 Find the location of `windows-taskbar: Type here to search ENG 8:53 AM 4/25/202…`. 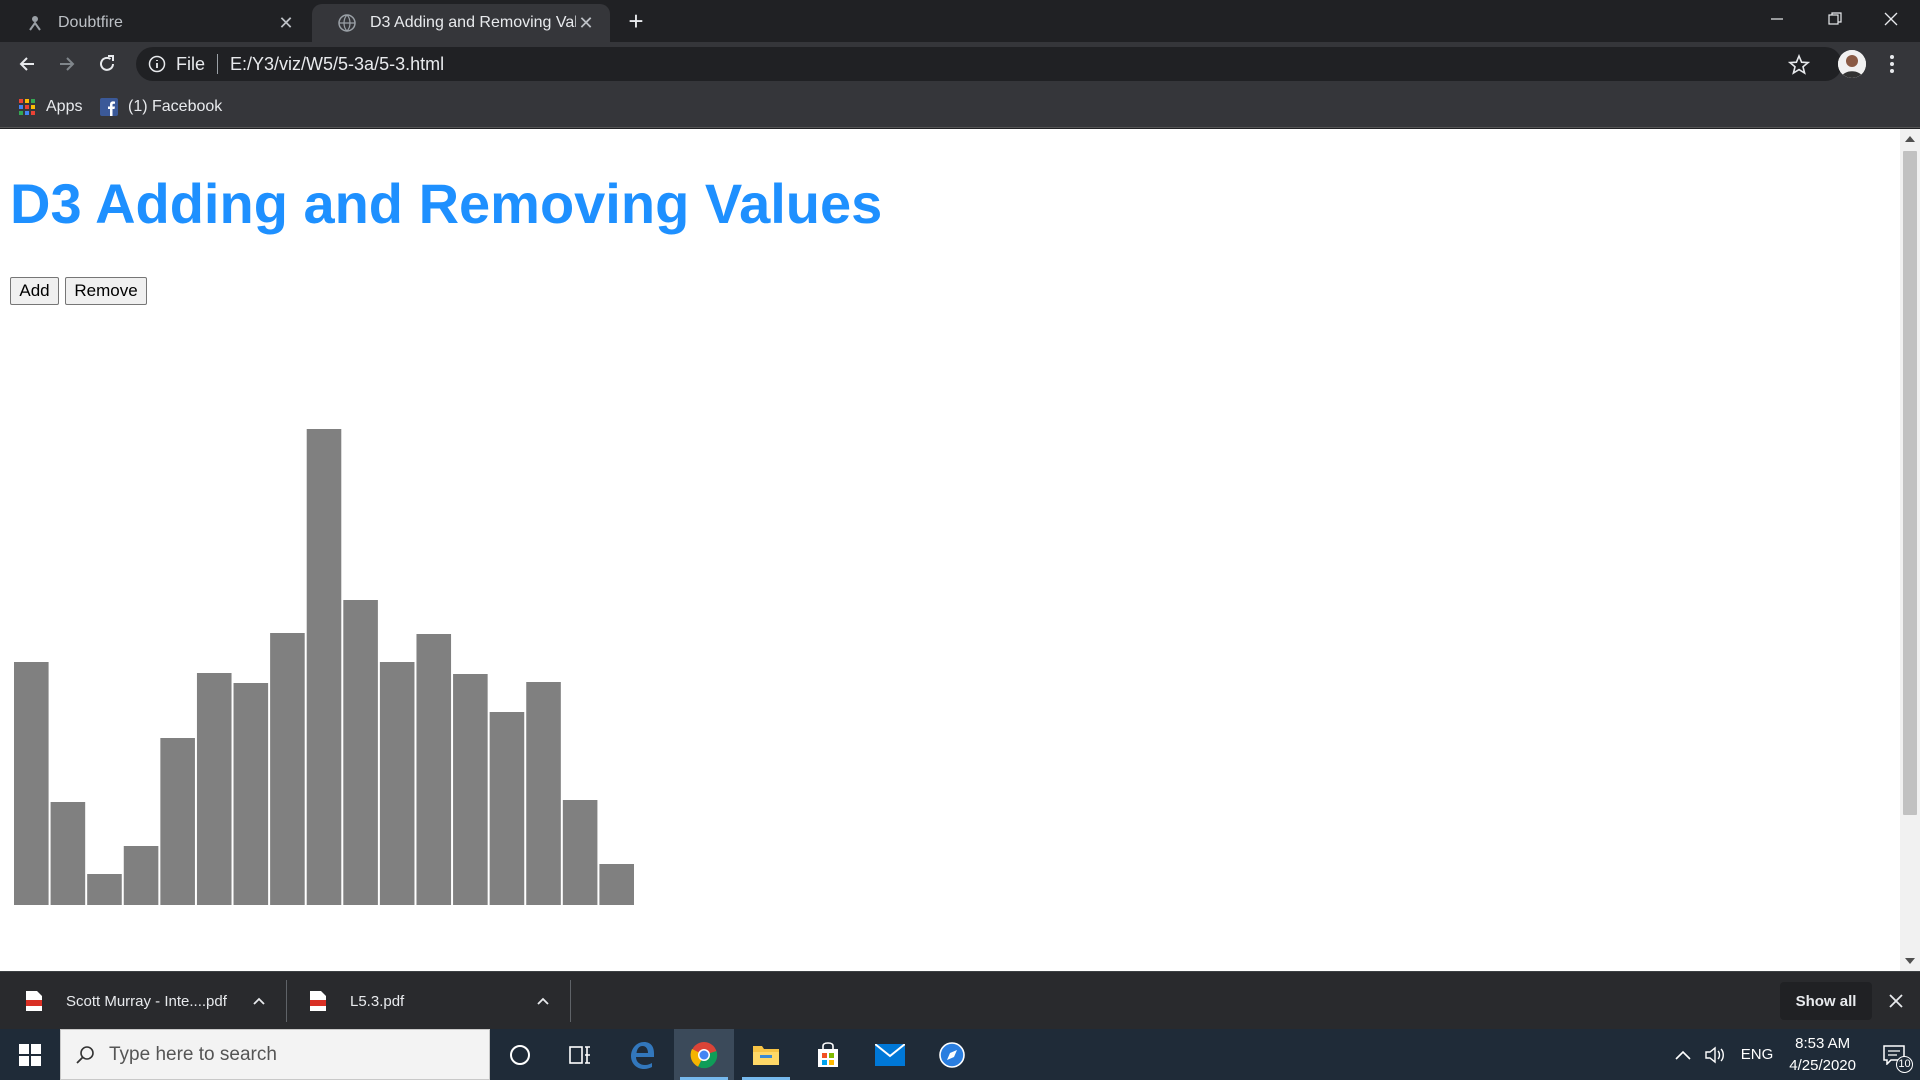

windows-taskbar: Type here to search ENG 8:53 AM 4/25/202… is located at coordinates (960, 1054).